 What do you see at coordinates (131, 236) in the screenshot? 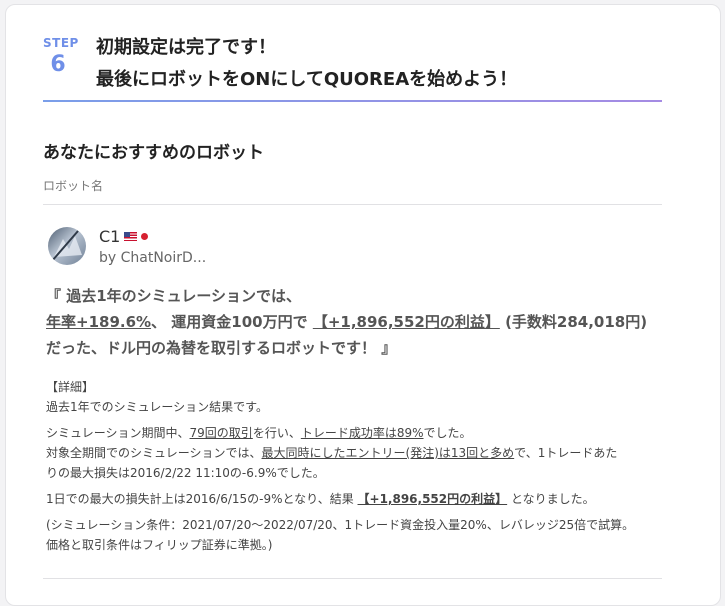
I see `us-flag-icon` at bounding box center [131, 236].